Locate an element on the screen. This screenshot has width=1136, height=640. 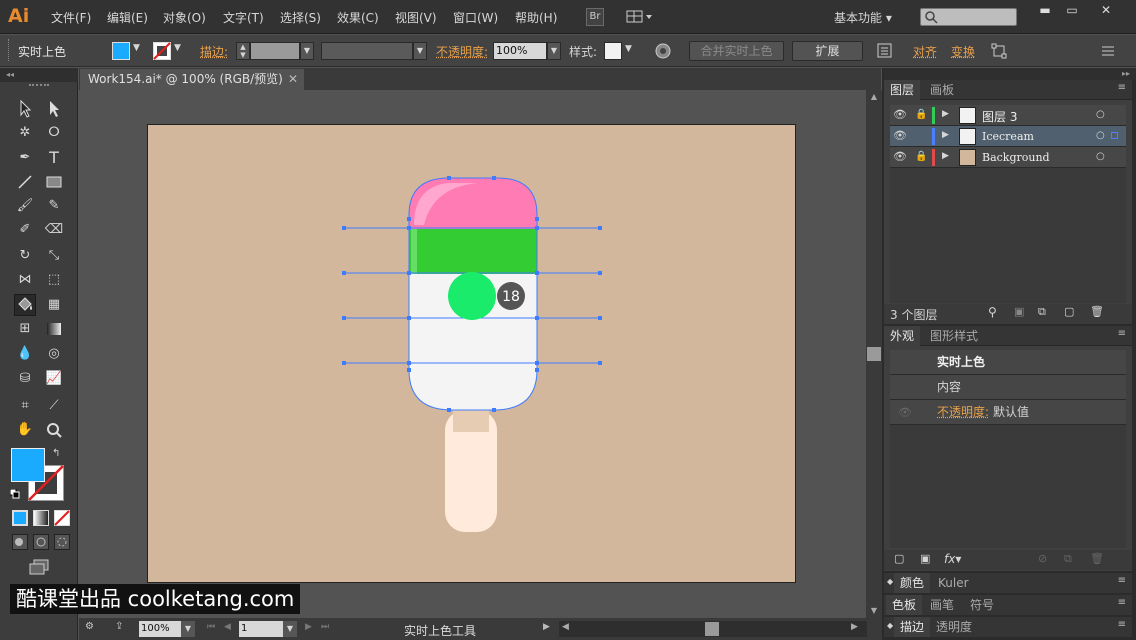
tab-stroke: 描边 is located at coordinates (912, 627).